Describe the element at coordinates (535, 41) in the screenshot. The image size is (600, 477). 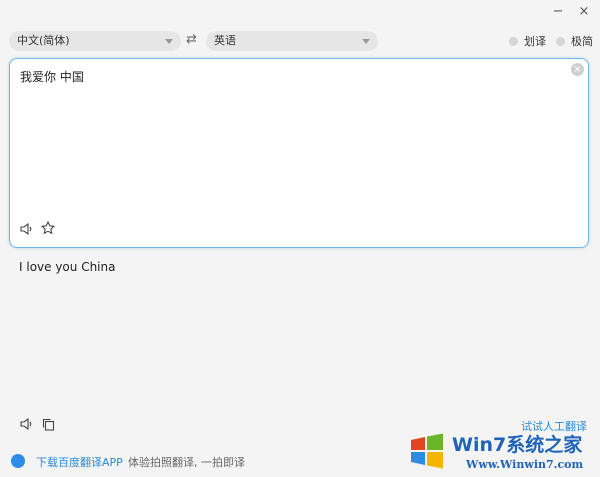
I see `highlight-translate-label: 划译` at that location.